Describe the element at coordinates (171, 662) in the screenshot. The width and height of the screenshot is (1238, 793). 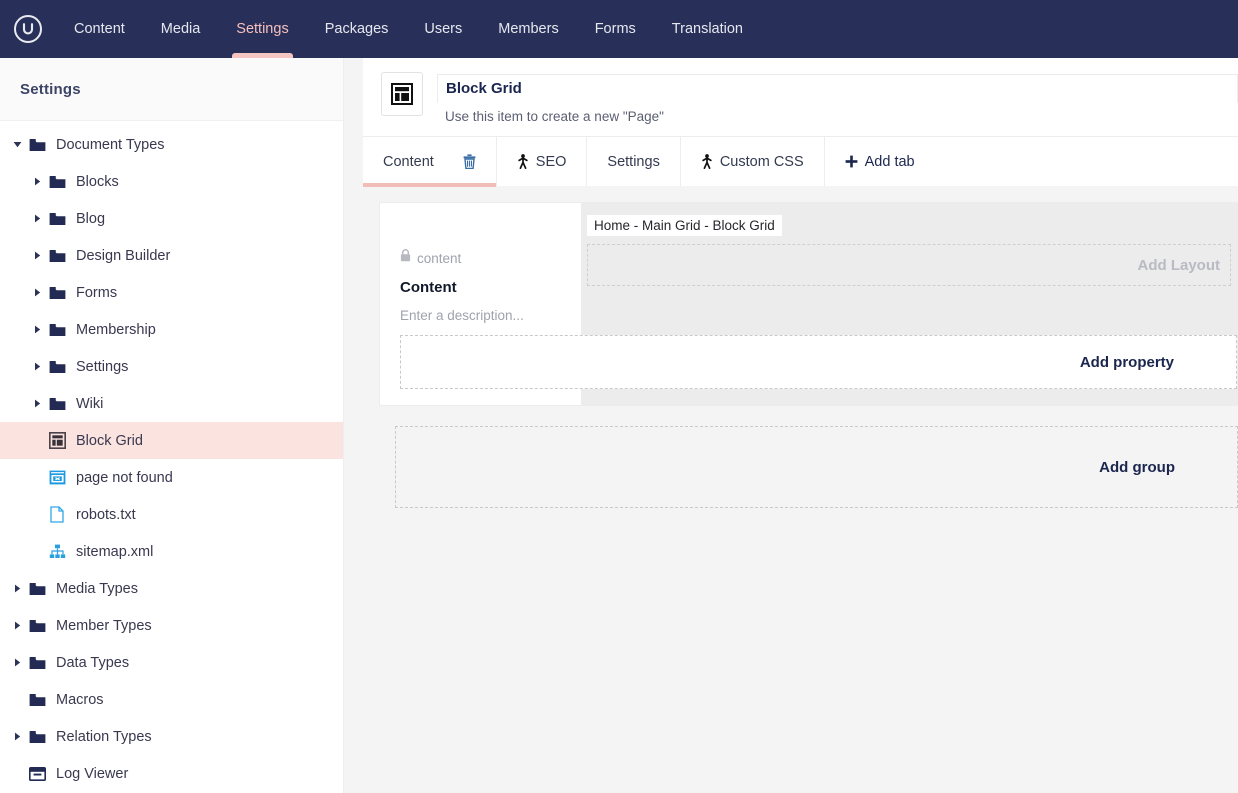
I see `tree-item-data-types: Data Types` at that location.